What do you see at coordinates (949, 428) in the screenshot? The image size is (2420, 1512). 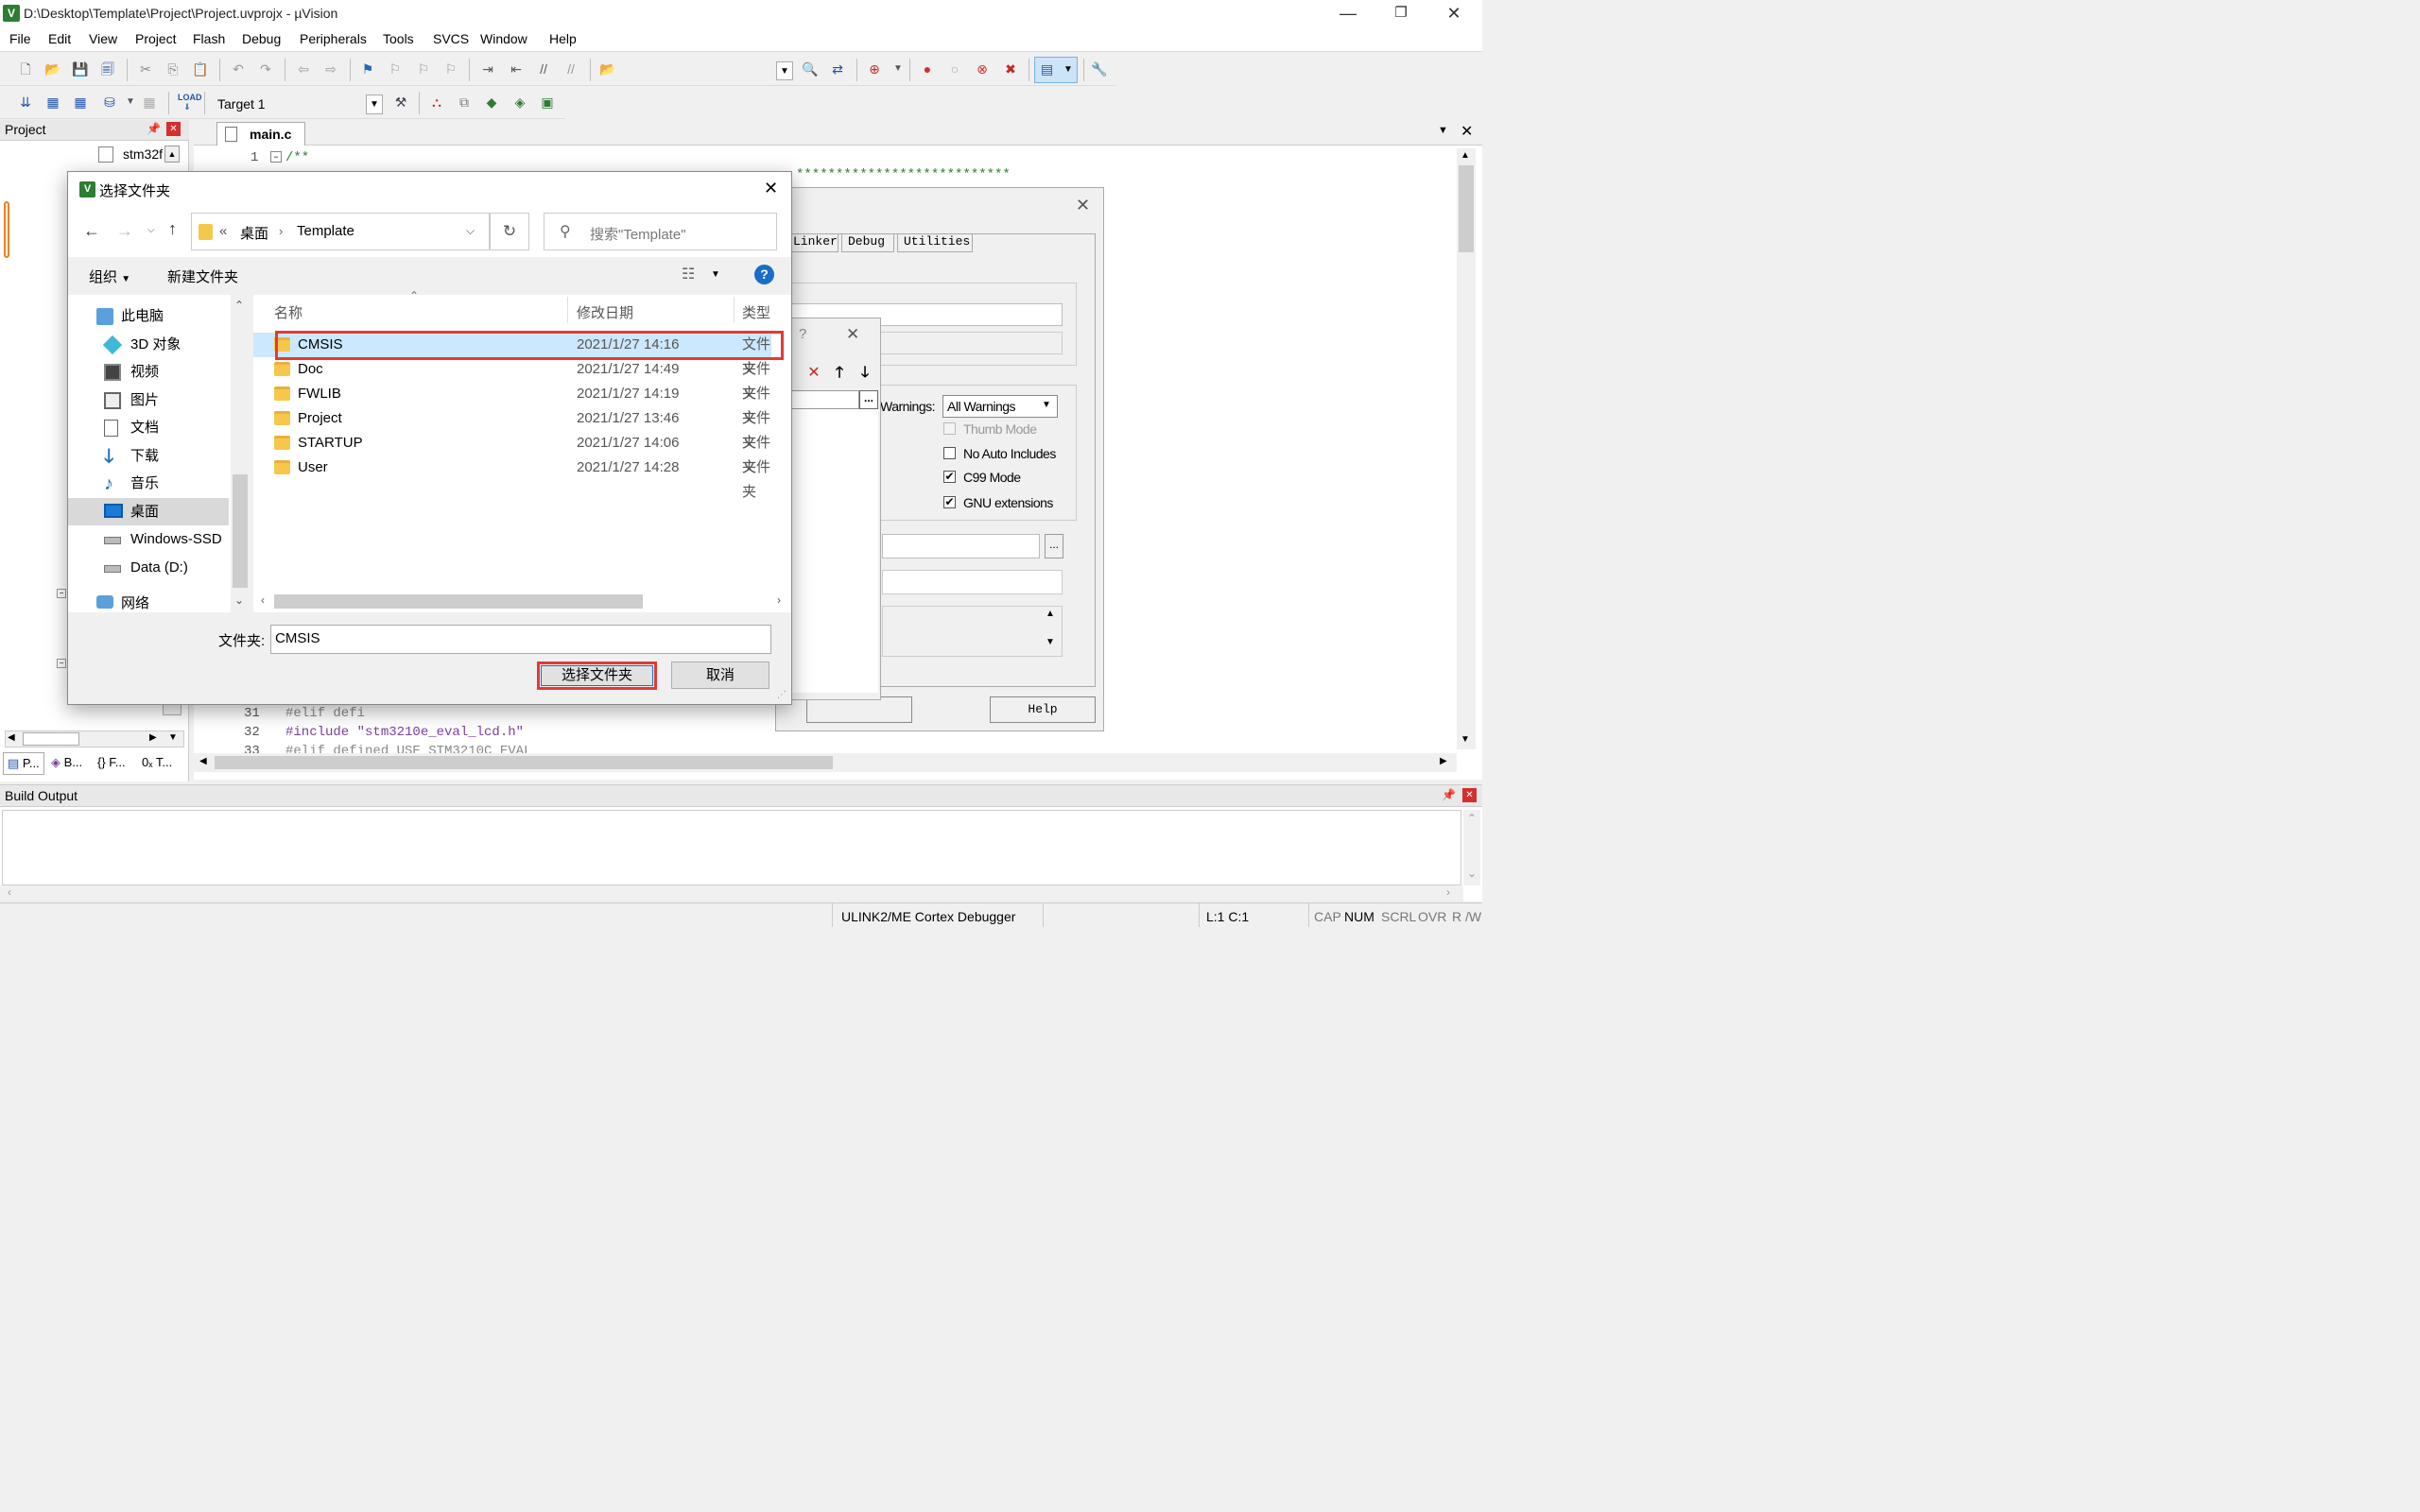 I see `thumb-mode-checkbox` at bounding box center [949, 428].